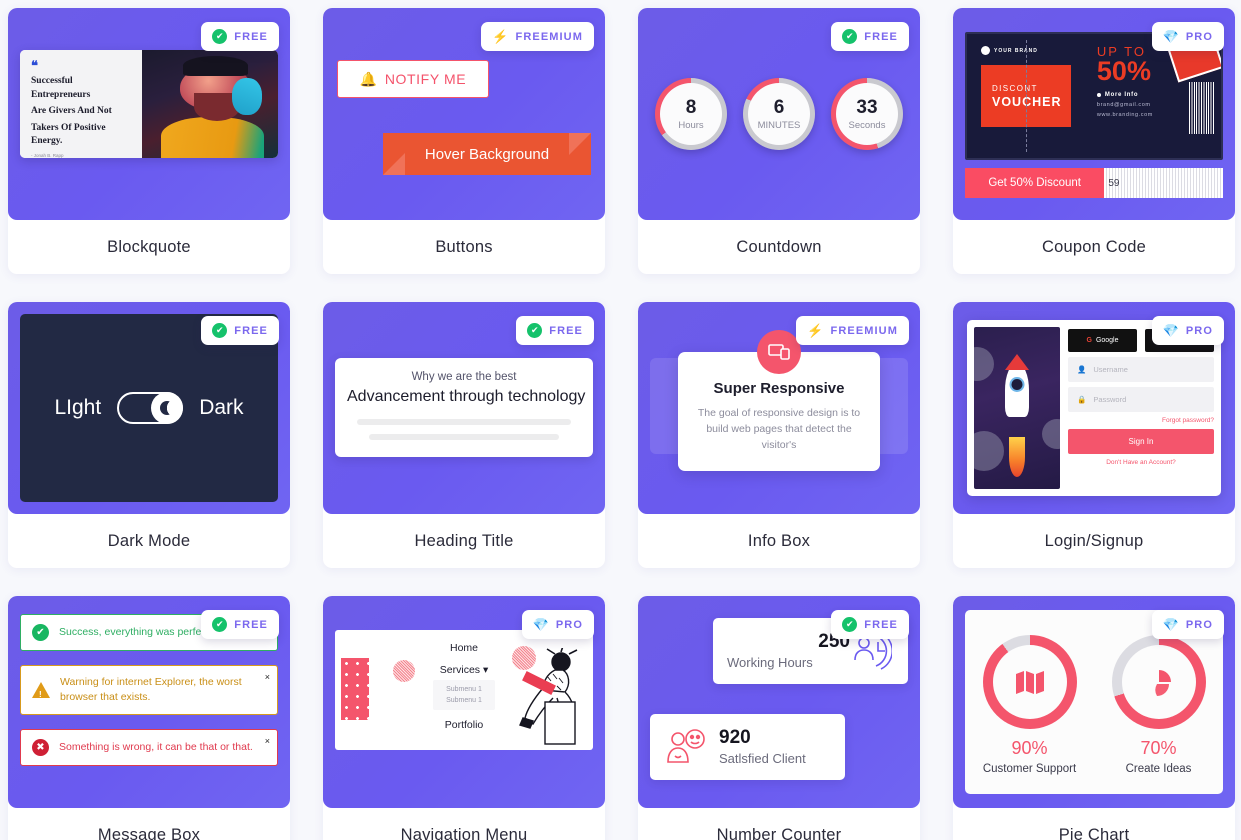  I want to click on card-title-countdown: Countdown, so click(779, 246).